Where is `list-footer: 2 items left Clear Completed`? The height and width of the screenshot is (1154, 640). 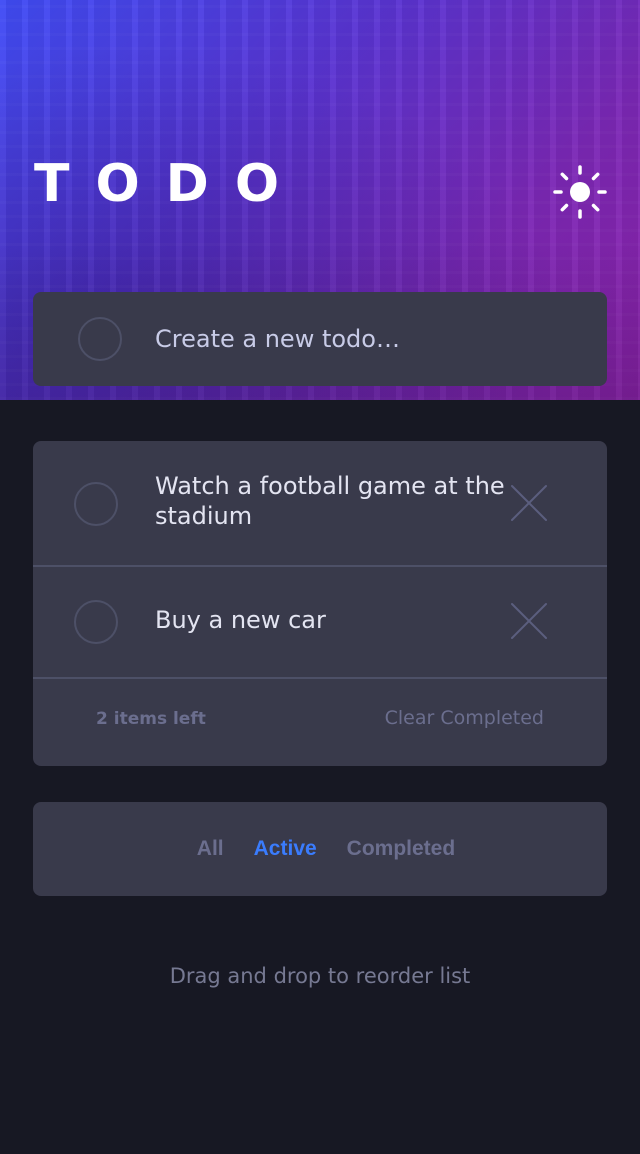 list-footer: 2 items left Clear Completed is located at coordinates (320, 722).